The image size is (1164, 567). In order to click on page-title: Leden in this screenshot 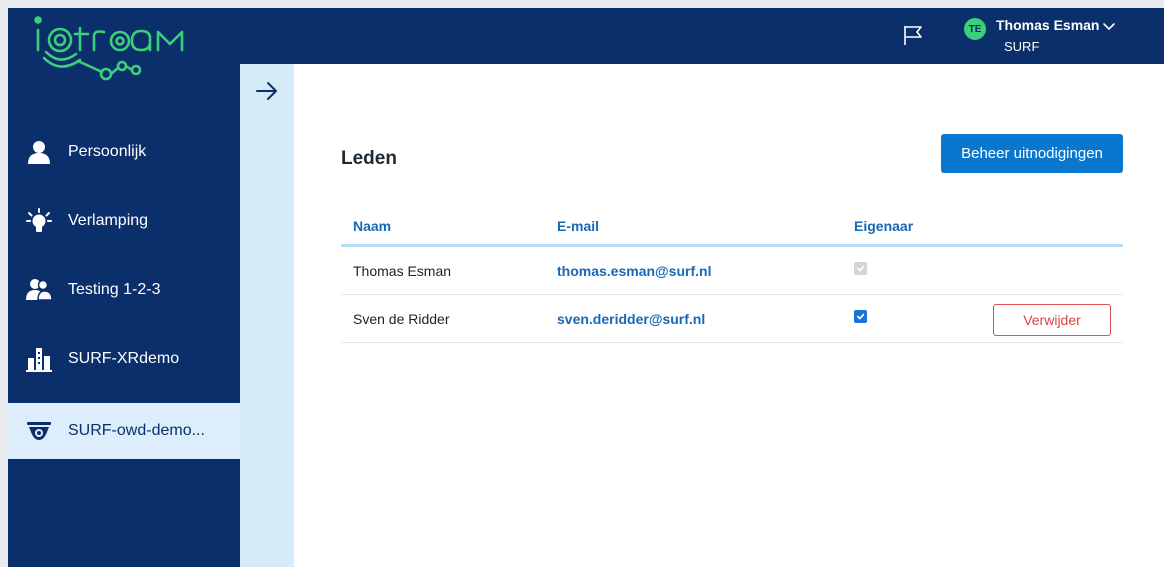, I will do `click(369, 158)`.